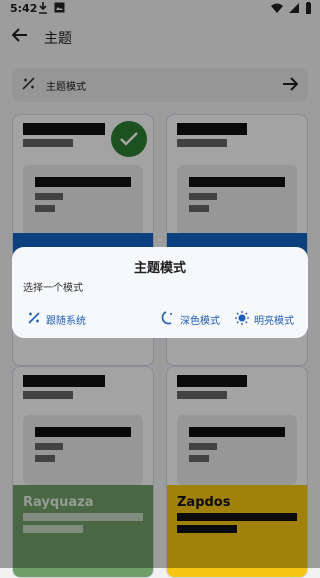  Describe the element at coordinates (242, 319) in the screenshot. I see `light-mode-icon` at that location.